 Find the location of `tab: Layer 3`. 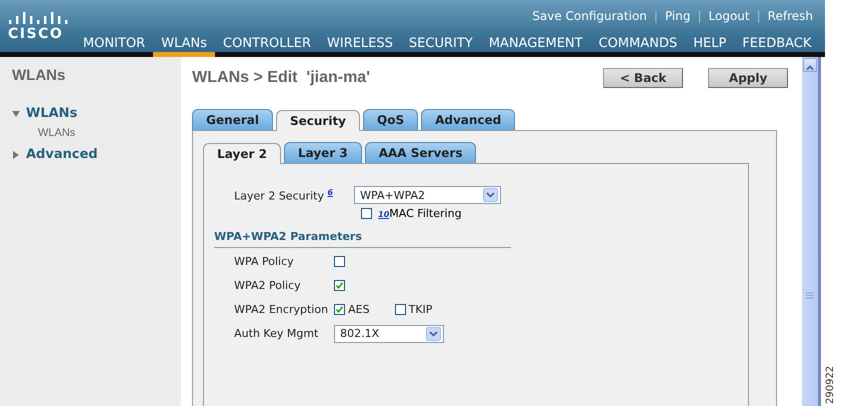

tab: Layer 3 is located at coordinates (323, 152).